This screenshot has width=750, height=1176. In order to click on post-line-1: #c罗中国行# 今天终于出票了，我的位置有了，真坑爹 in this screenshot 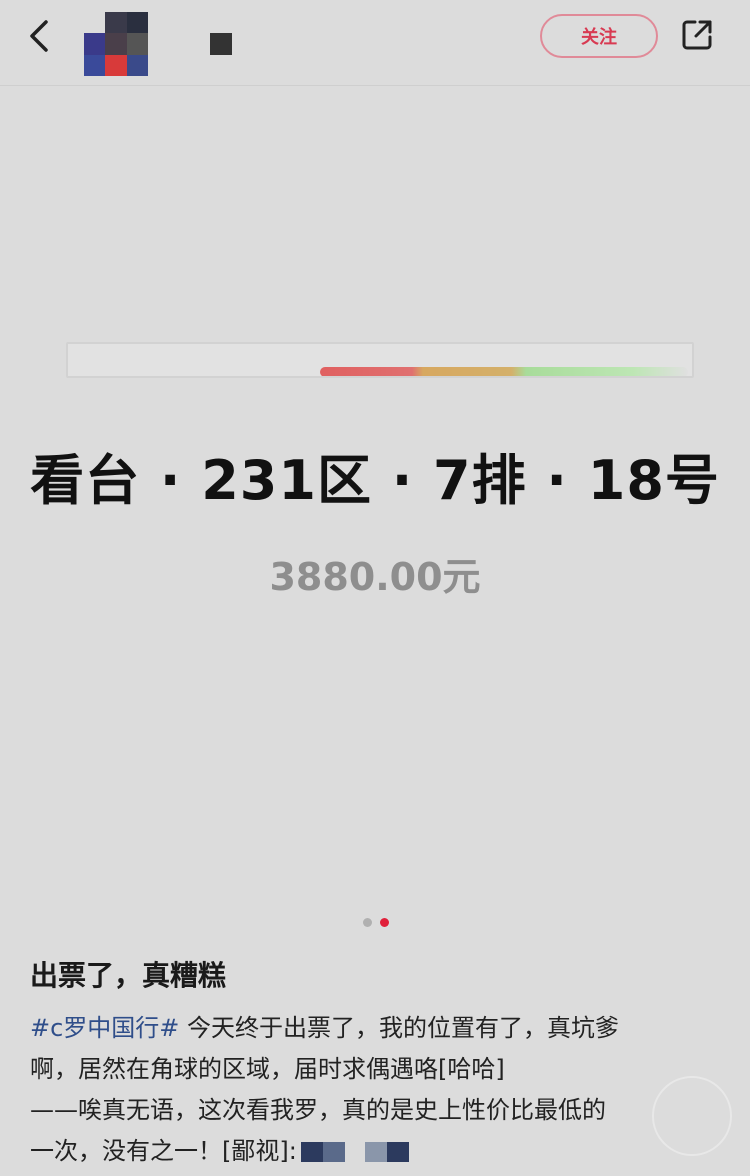, I will do `click(380, 1028)`.